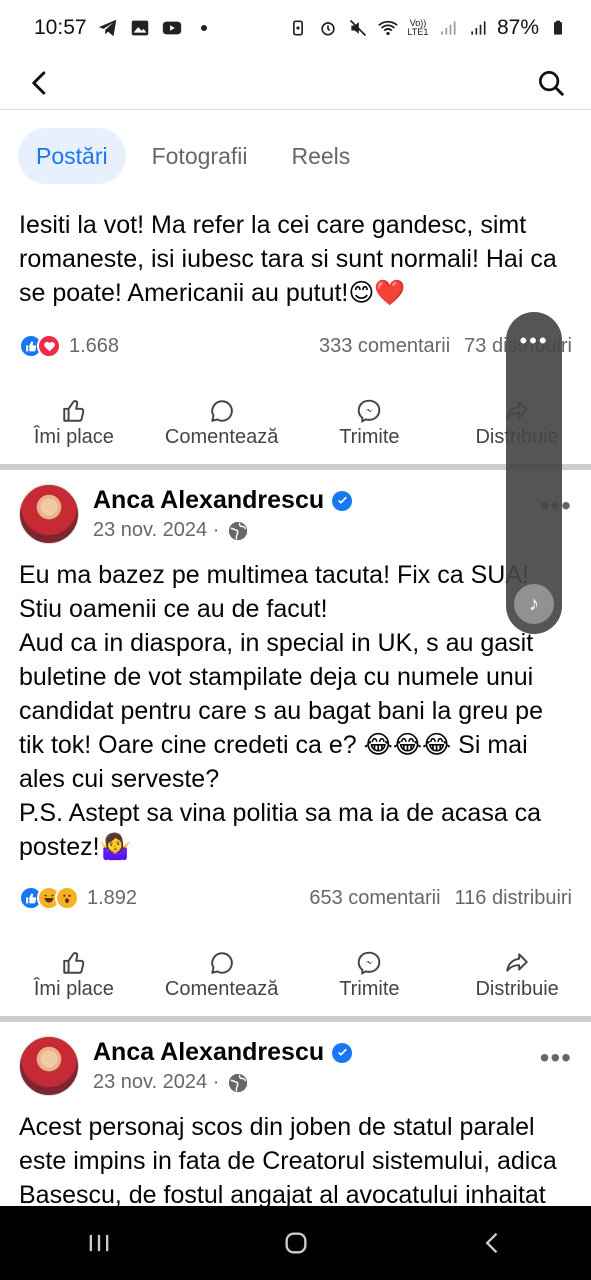 Image resolution: width=591 pixels, height=1280 pixels. Describe the element at coordinates (49, 346) in the screenshot. I see `love-reaction-icon` at that location.